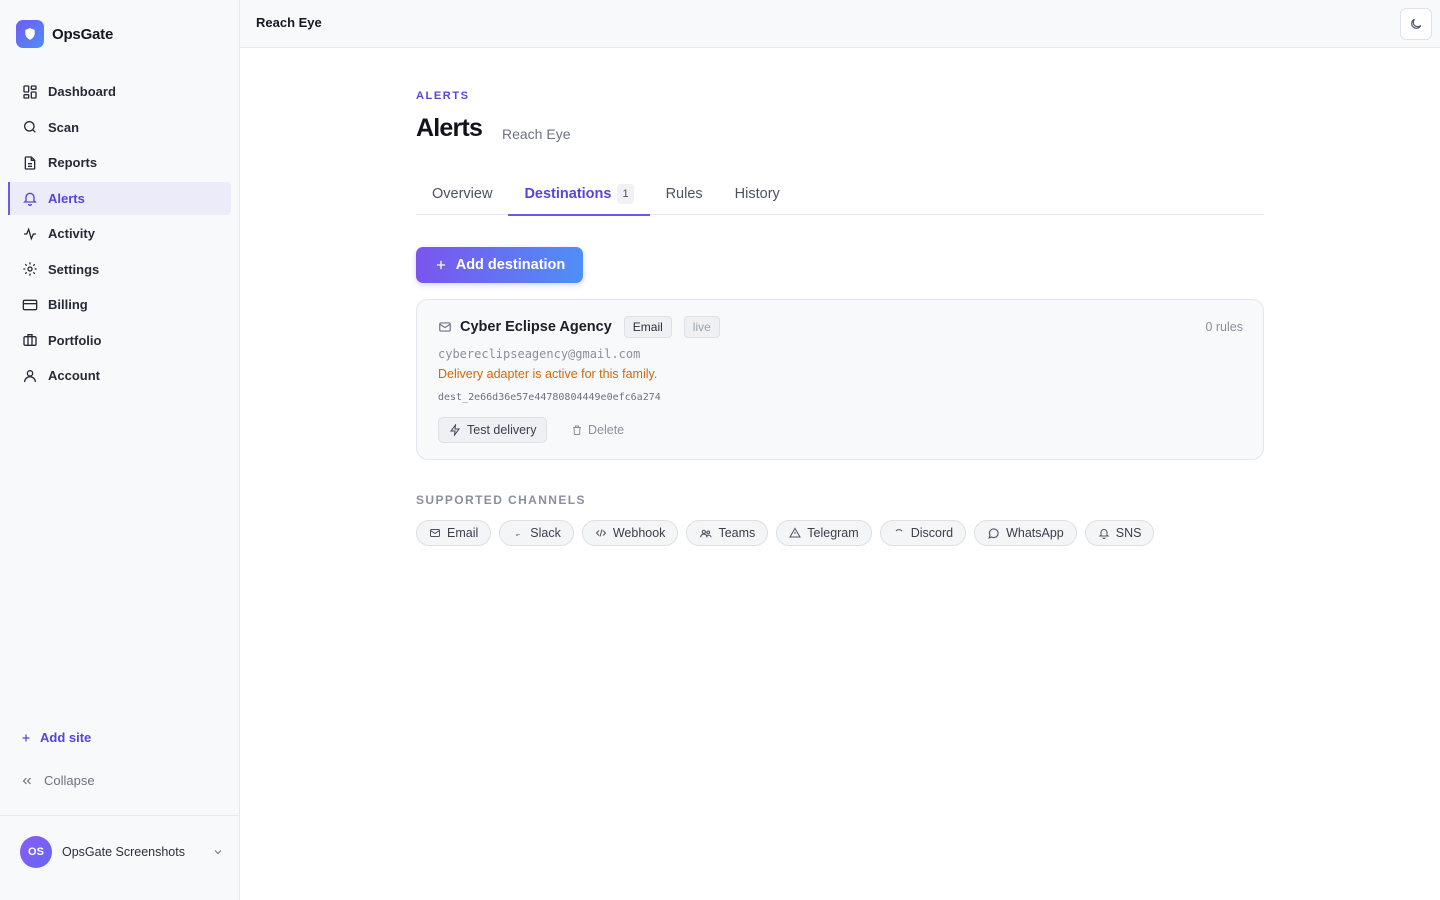 This screenshot has width=1440, height=900. I want to click on test-delivery-label: Test delivery, so click(502, 430).